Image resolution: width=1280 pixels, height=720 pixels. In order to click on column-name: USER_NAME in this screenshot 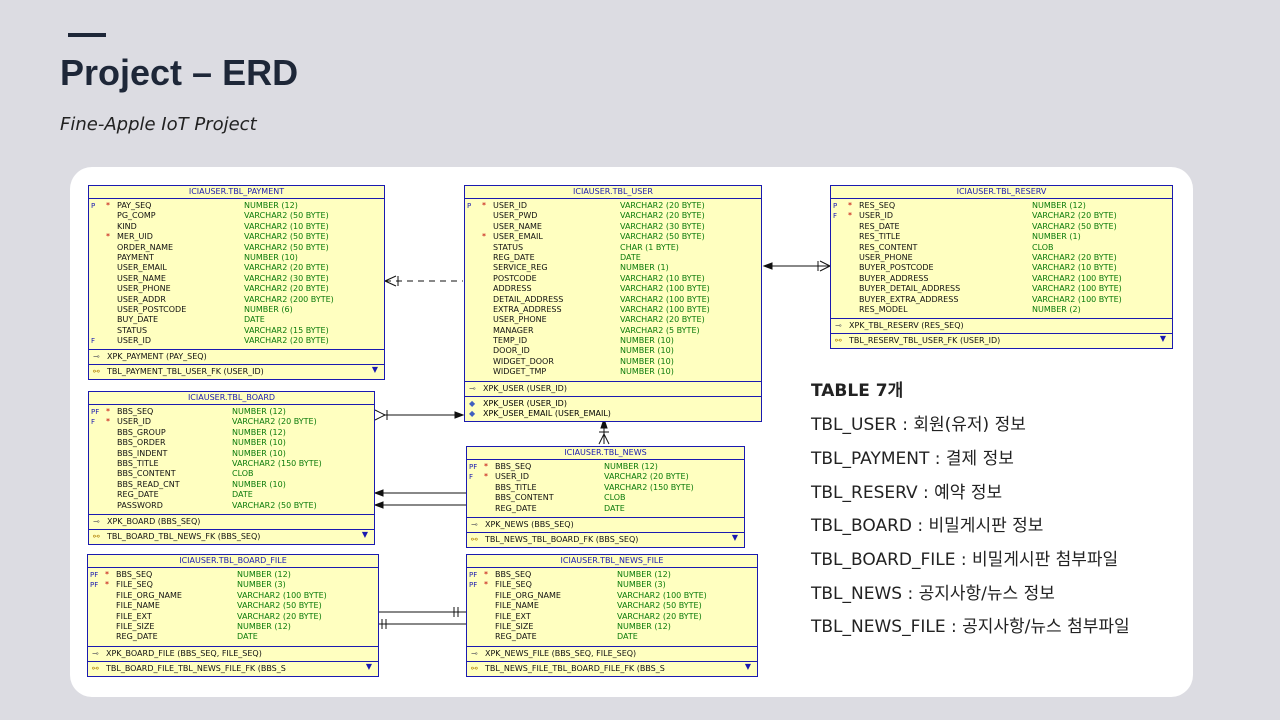, I will do `click(141, 278)`.